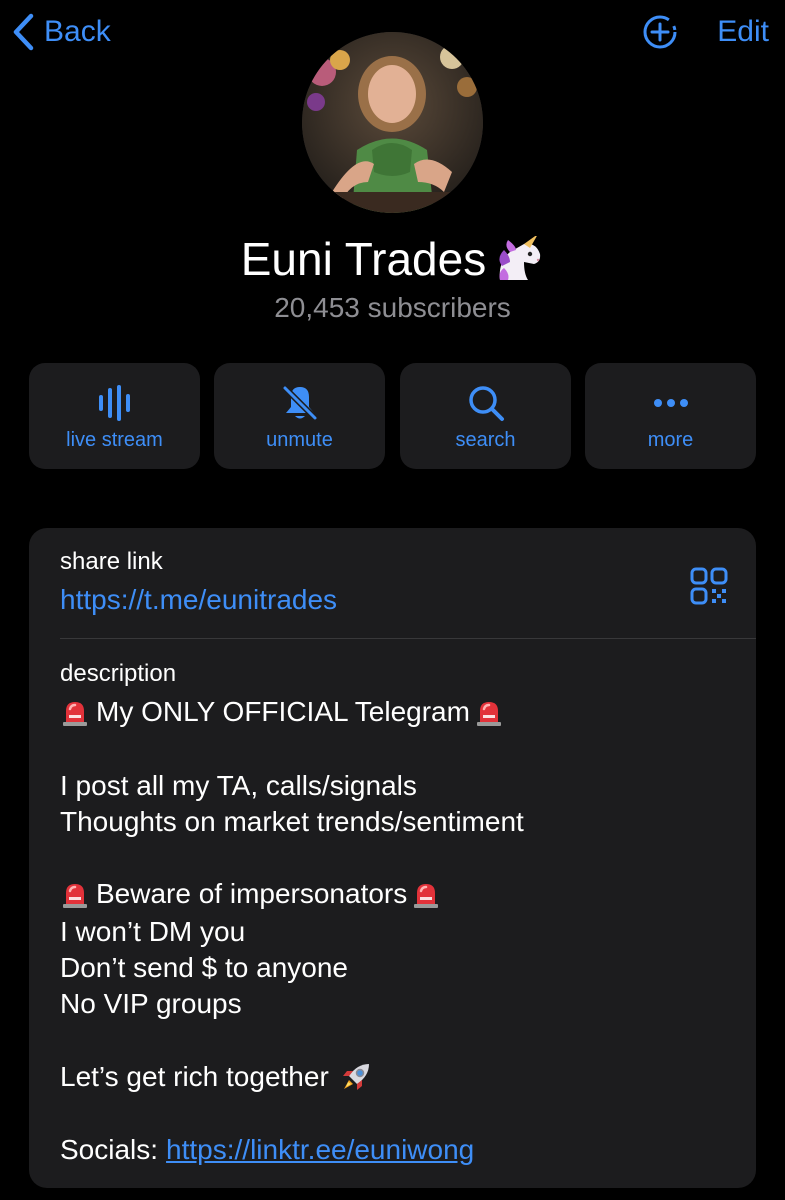 Image resolution: width=785 pixels, height=1200 pixels. What do you see at coordinates (320, 1150) in the screenshot?
I see `socials-link: https://linktr.ee/euniwong` at bounding box center [320, 1150].